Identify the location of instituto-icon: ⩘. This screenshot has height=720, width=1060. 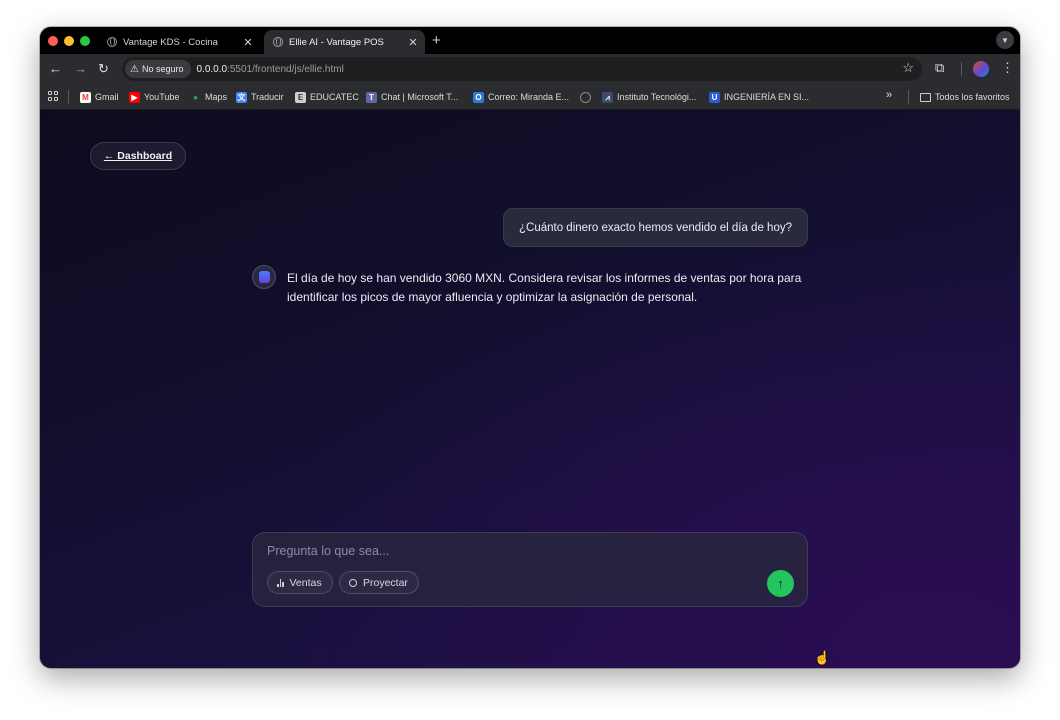
(607, 97).